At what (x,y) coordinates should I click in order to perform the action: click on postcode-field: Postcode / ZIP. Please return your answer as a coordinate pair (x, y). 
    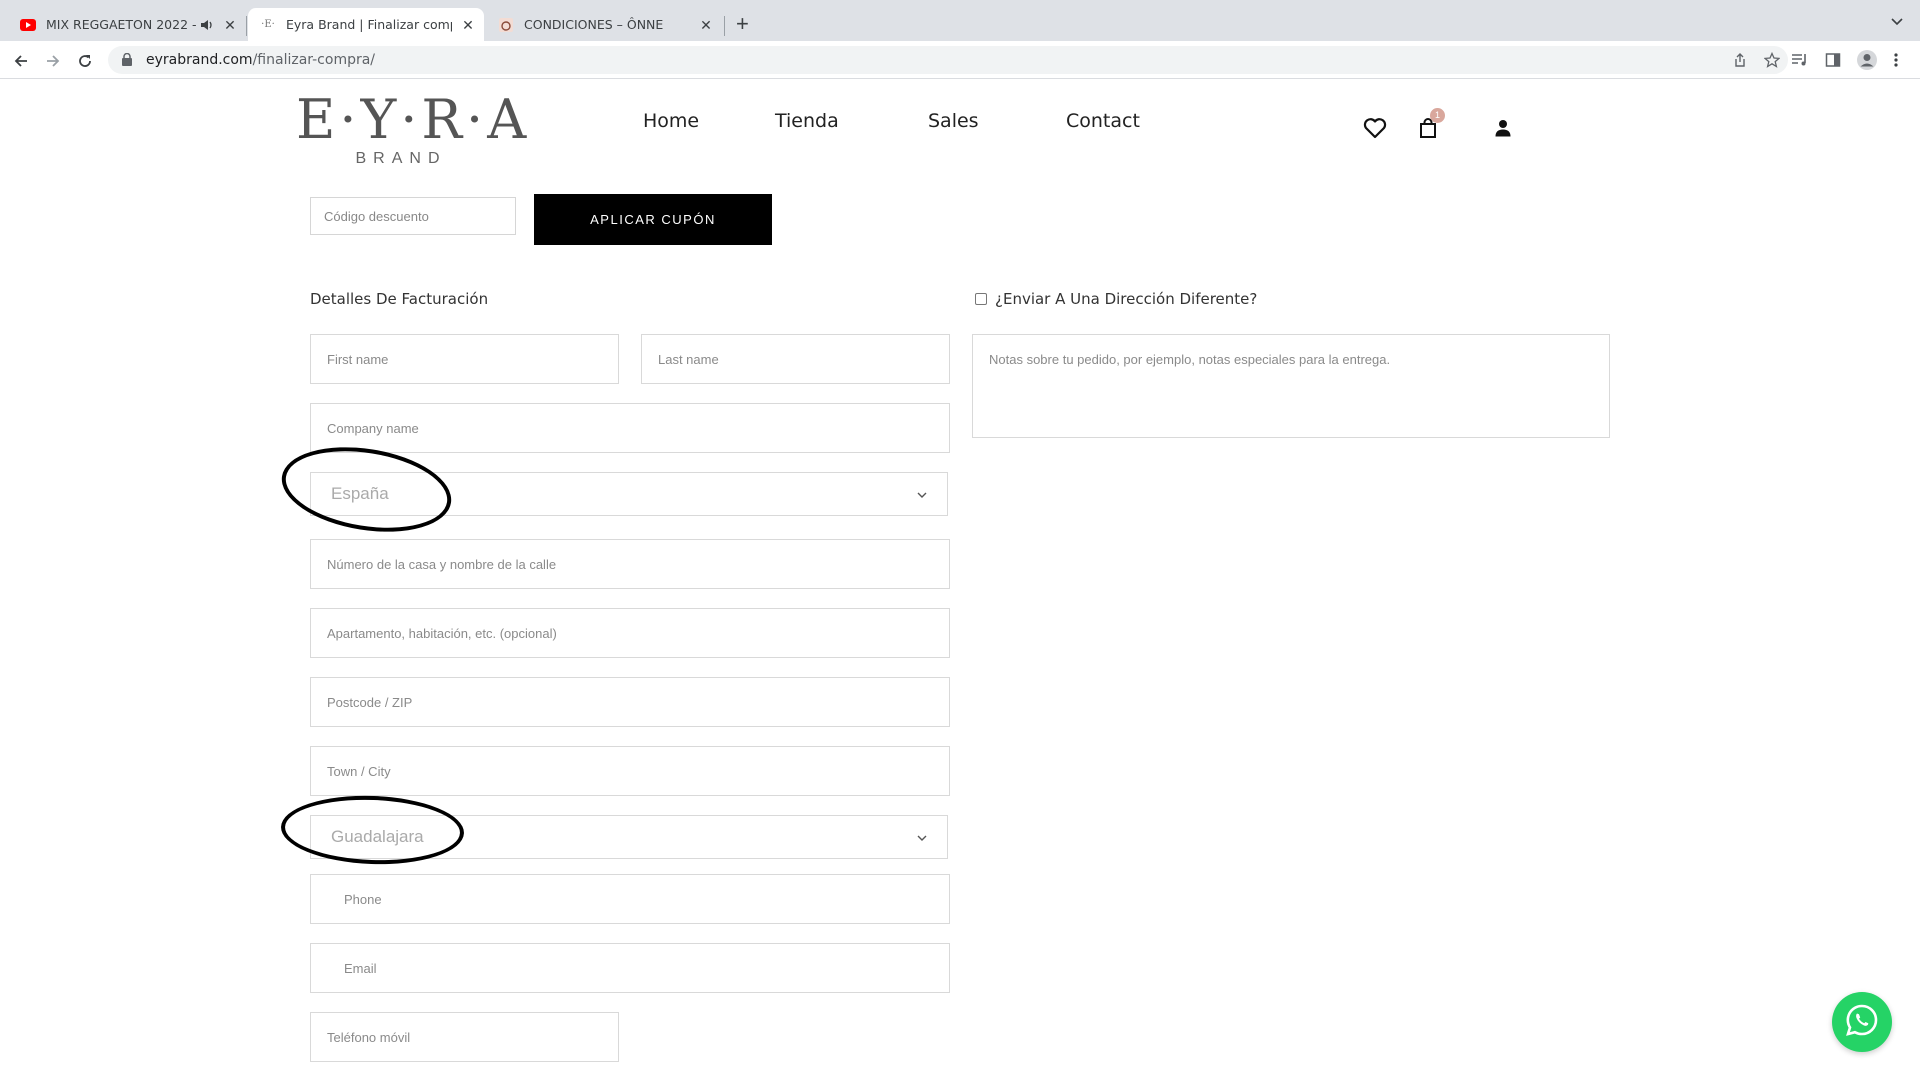
    Looking at the image, I should click on (630, 702).